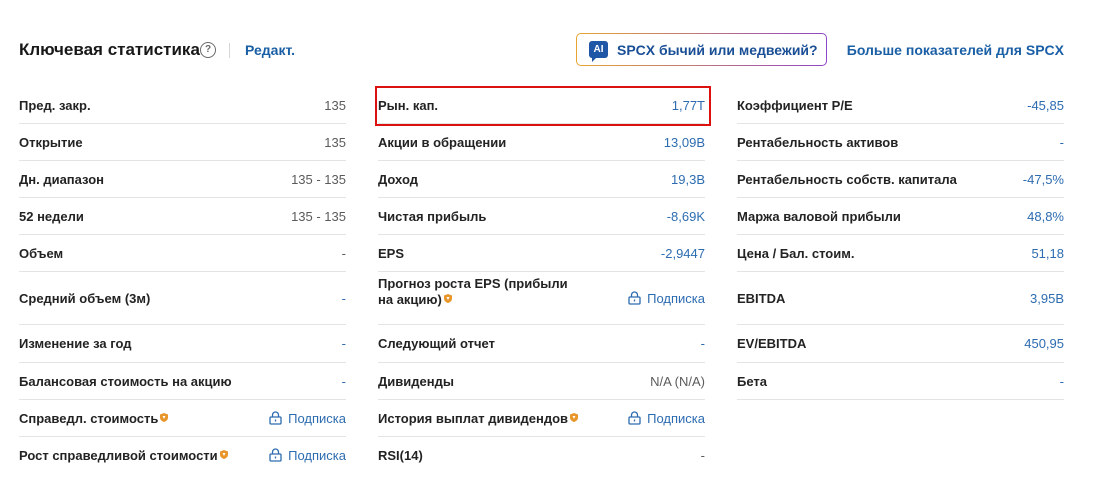  I want to click on stat-row: Справедл. стоимость Подписка, so click(182, 418).